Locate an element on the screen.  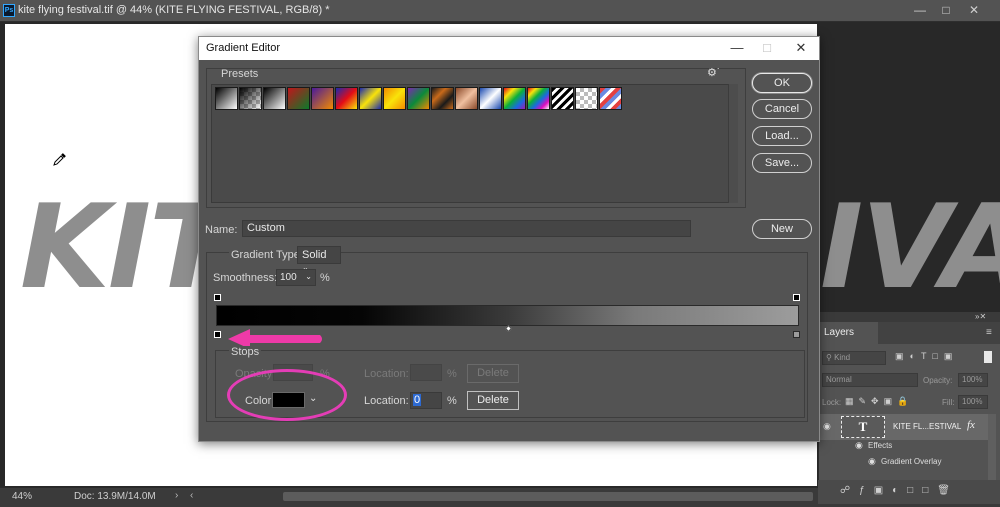
delete-button: Delete is located at coordinates (493, 400).